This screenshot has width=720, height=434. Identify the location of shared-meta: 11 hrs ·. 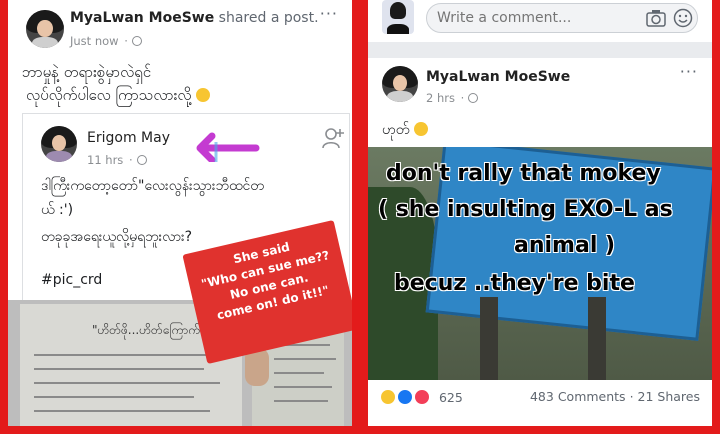
(117, 160).